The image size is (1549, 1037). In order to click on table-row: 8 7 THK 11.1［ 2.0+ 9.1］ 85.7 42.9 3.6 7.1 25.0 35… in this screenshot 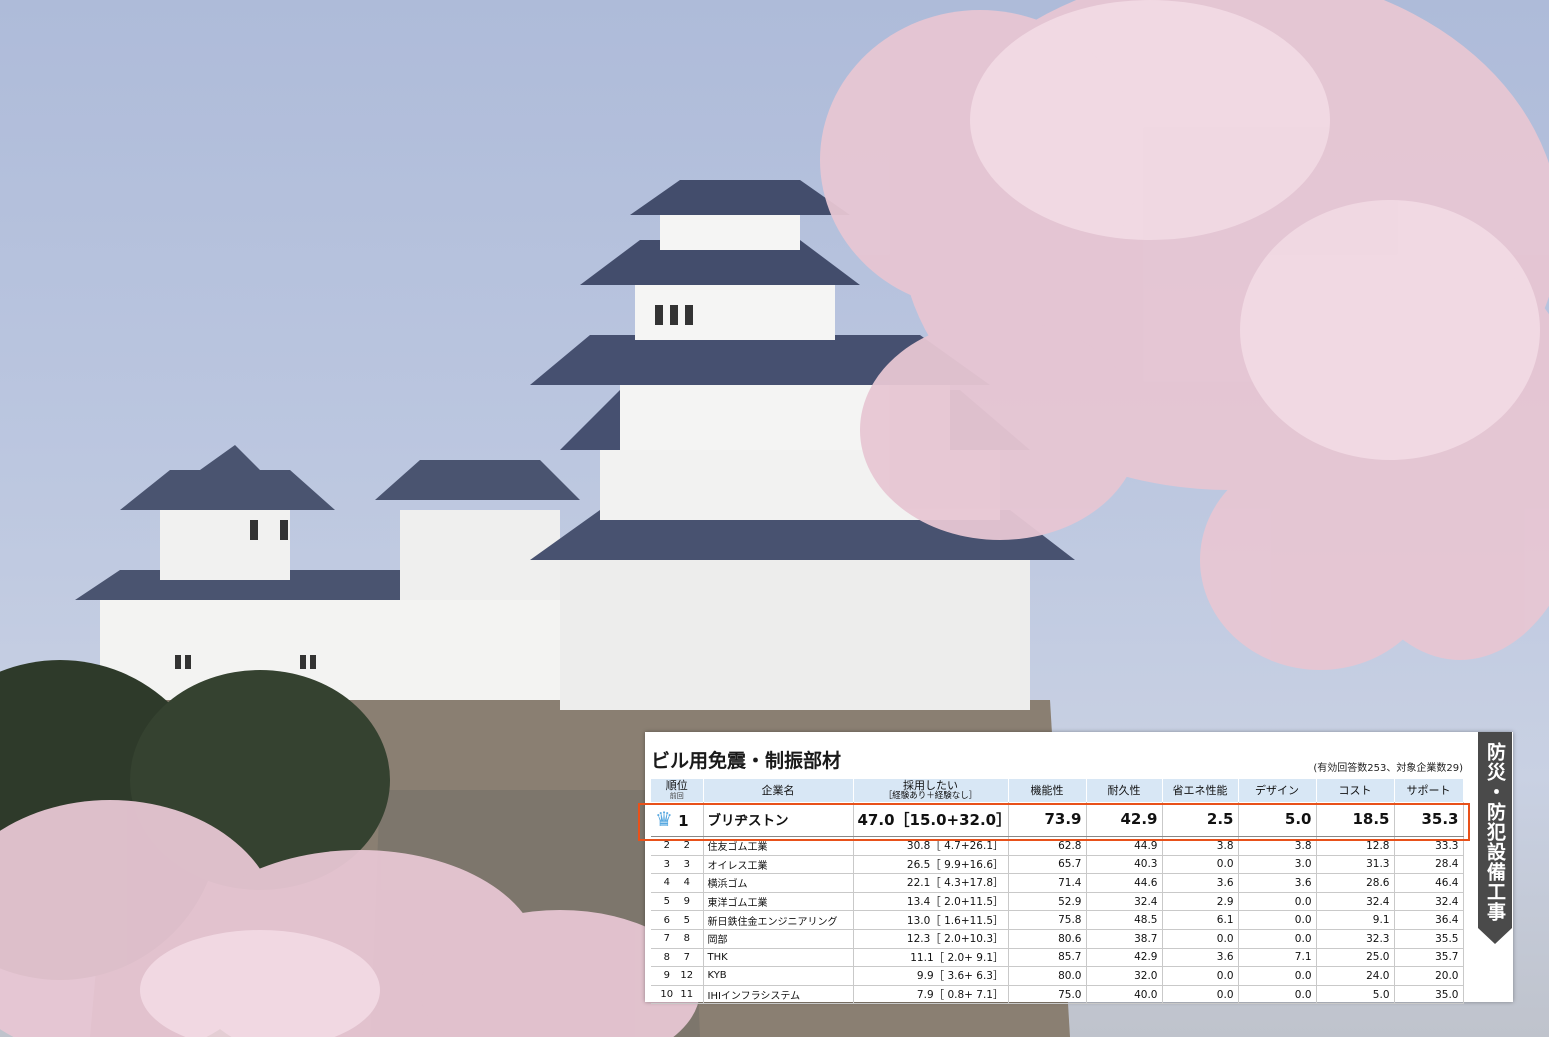, I will do `click(1057, 958)`.